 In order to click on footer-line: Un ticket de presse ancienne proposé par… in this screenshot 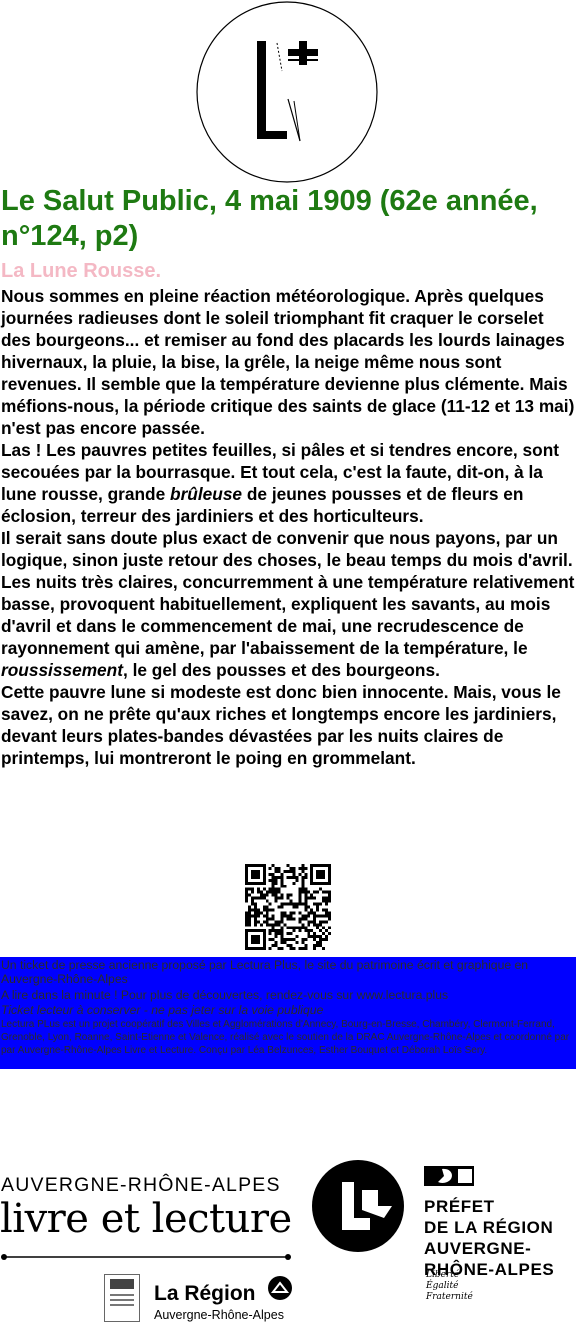, I will do `click(265, 972)`.